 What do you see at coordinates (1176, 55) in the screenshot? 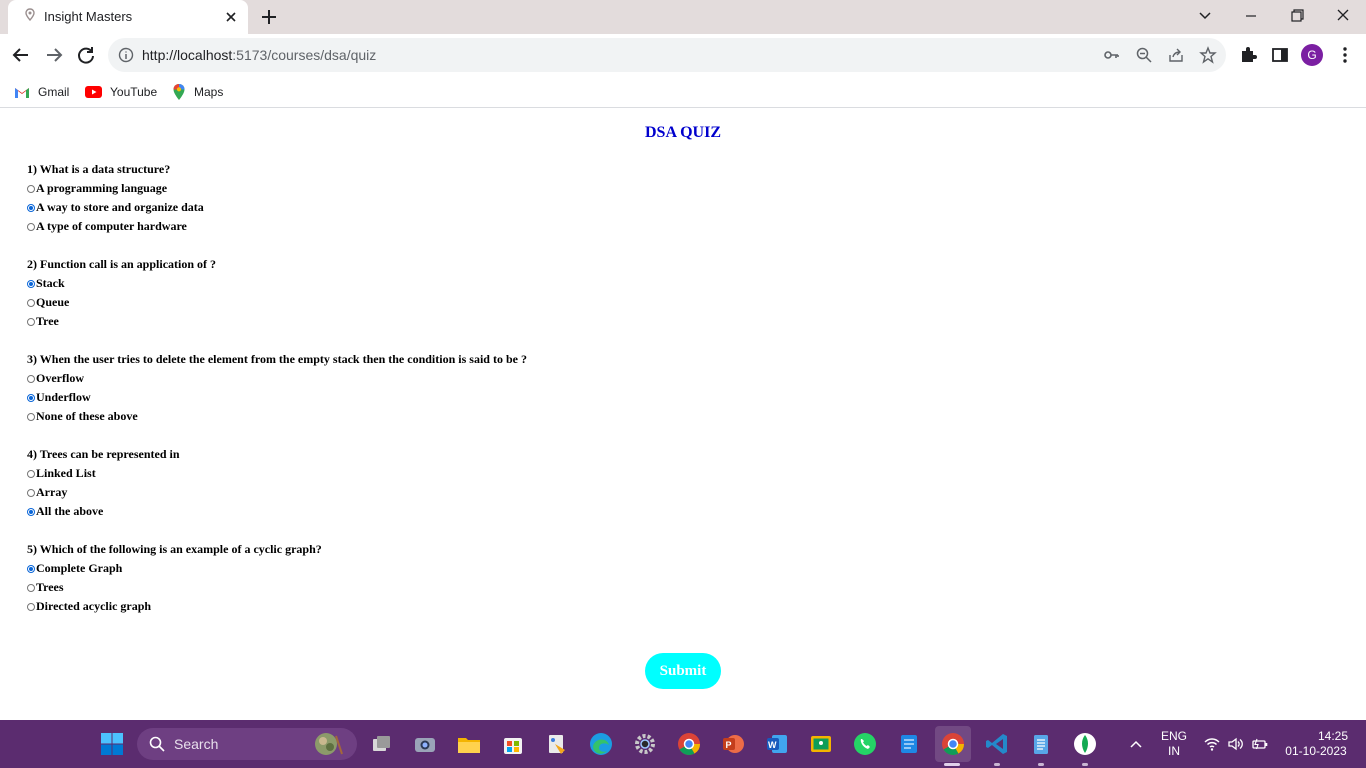
I see `share-icon` at bounding box center [1176, 55].